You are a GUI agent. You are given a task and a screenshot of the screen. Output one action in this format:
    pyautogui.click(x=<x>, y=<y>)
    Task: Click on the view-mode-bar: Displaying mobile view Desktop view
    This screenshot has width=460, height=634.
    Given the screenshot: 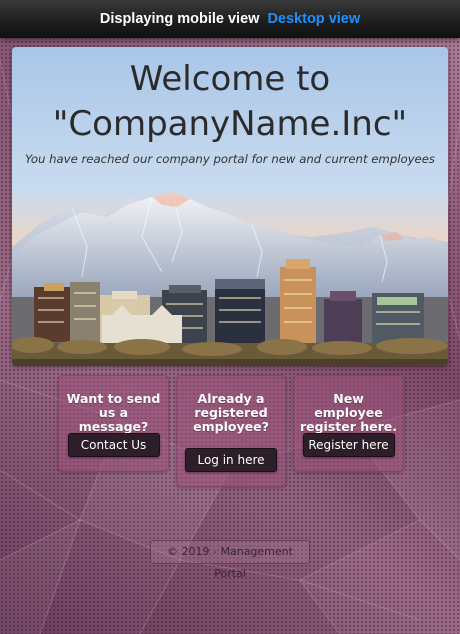 What is the action you would take?
    pyautogui.click(x=230, y=19)
    